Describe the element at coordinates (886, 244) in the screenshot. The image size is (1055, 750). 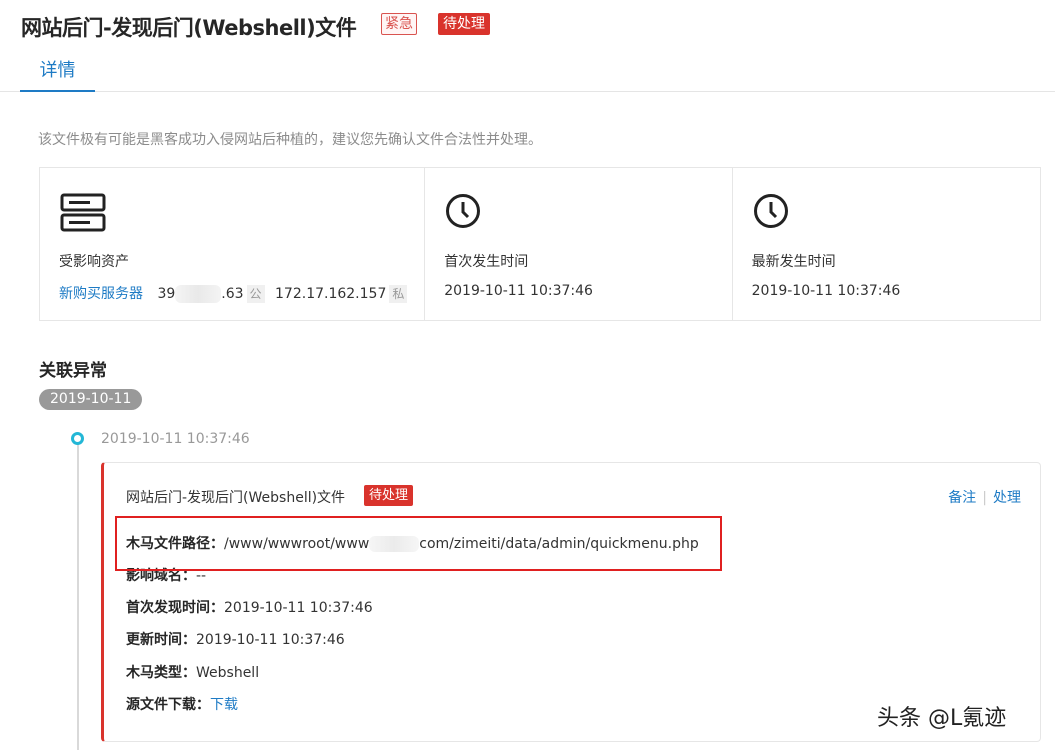
I see `latest-occurrence-block: 最新发生时间 2019-10-11 10:37:46` at that location.